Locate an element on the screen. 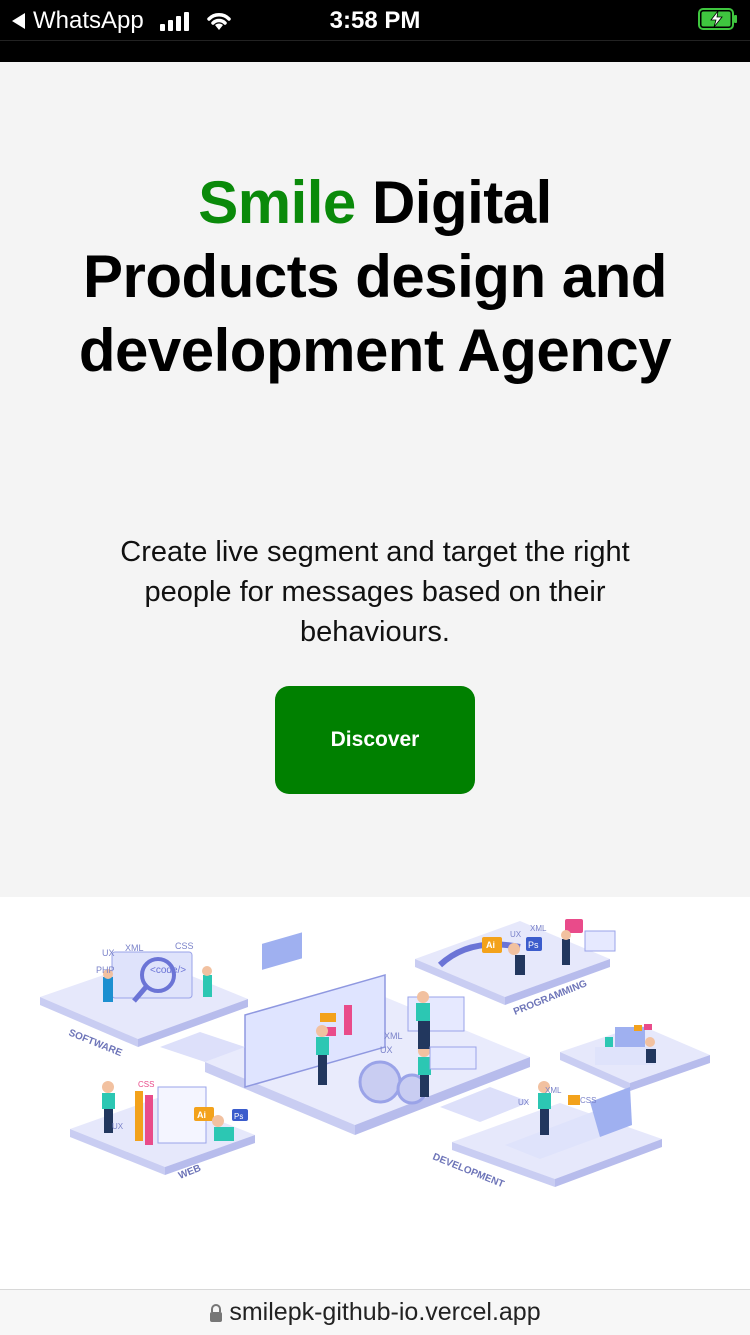 This screenshot has width=750, height=1335. browser-url-bar: smilepk-github-io.vercel.app is located at coordinates (375, 1312).